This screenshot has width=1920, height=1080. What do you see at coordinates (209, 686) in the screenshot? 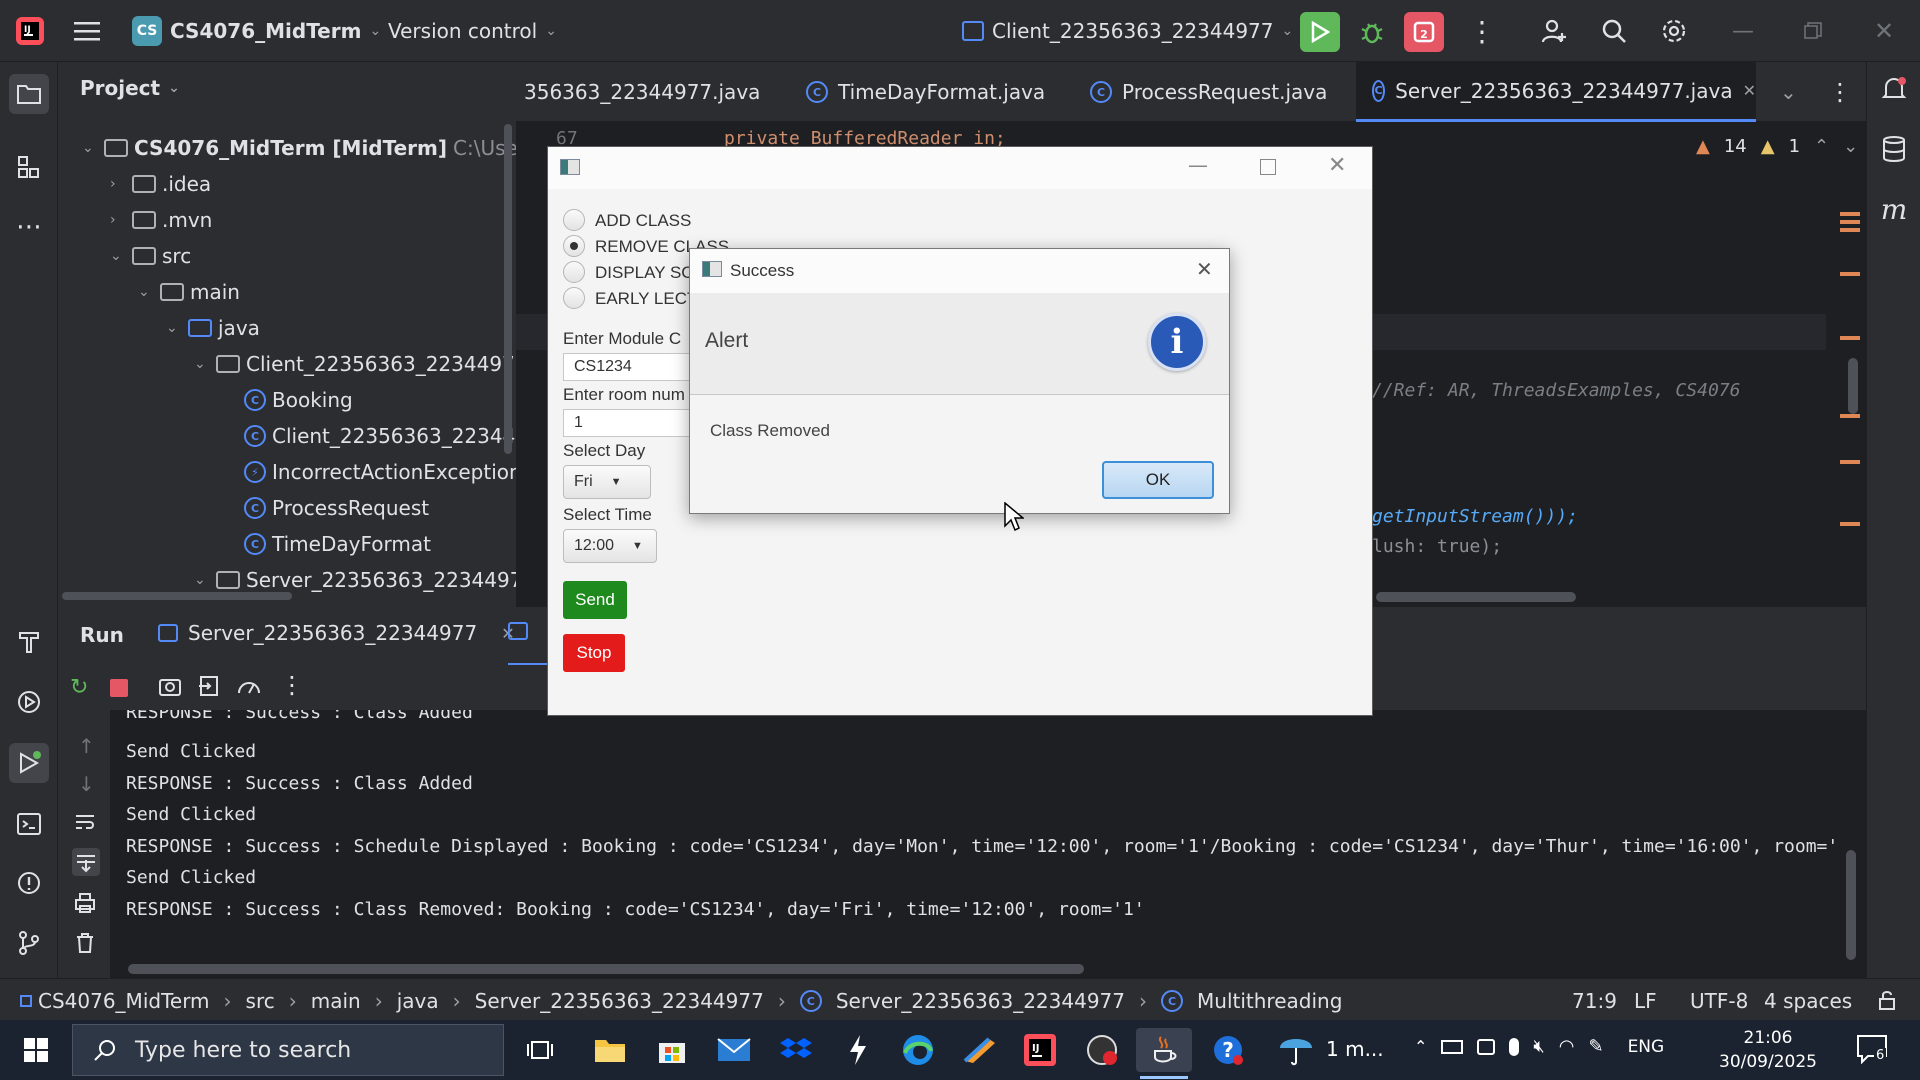
I see `exit-icon` at bounding box center [209, 686].